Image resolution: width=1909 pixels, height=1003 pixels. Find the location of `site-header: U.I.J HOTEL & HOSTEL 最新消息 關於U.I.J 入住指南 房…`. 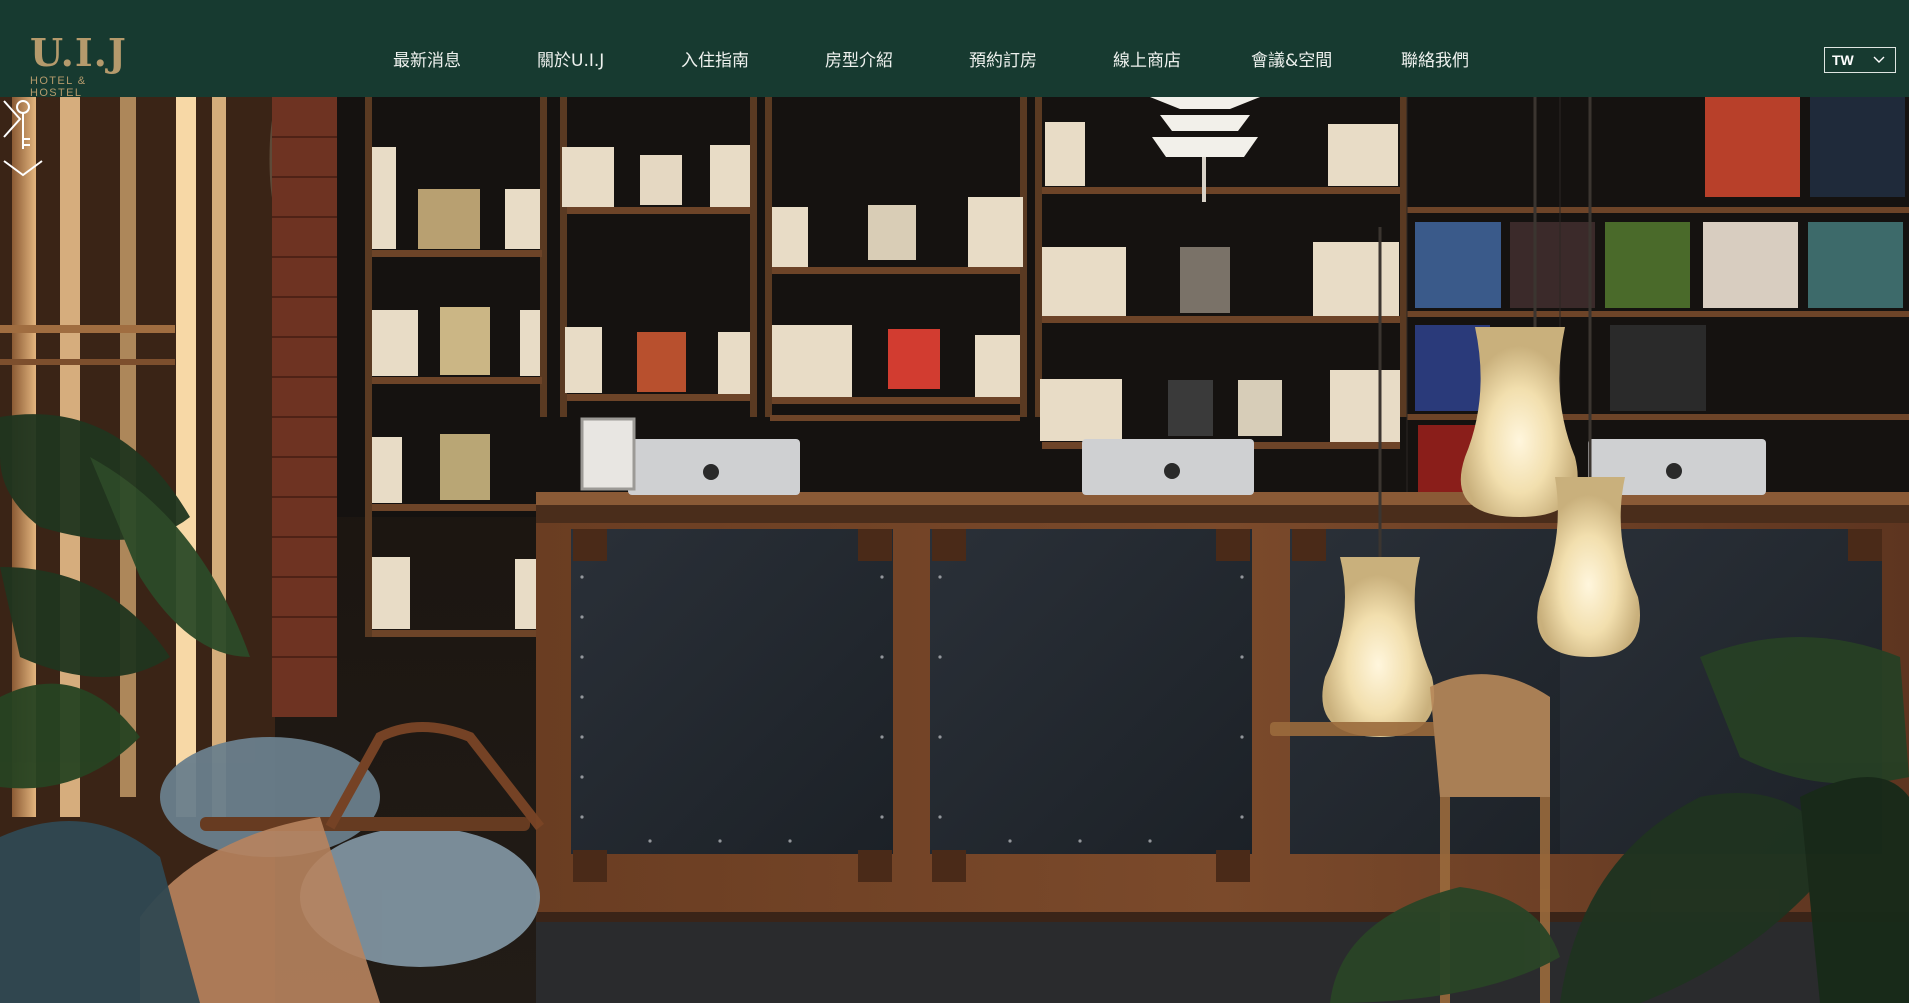

site-header: U.I.J HOTEL & HOSTEL 最新消息 關於U.I.J 入住指南 房… is located at coordinates (954, 50).